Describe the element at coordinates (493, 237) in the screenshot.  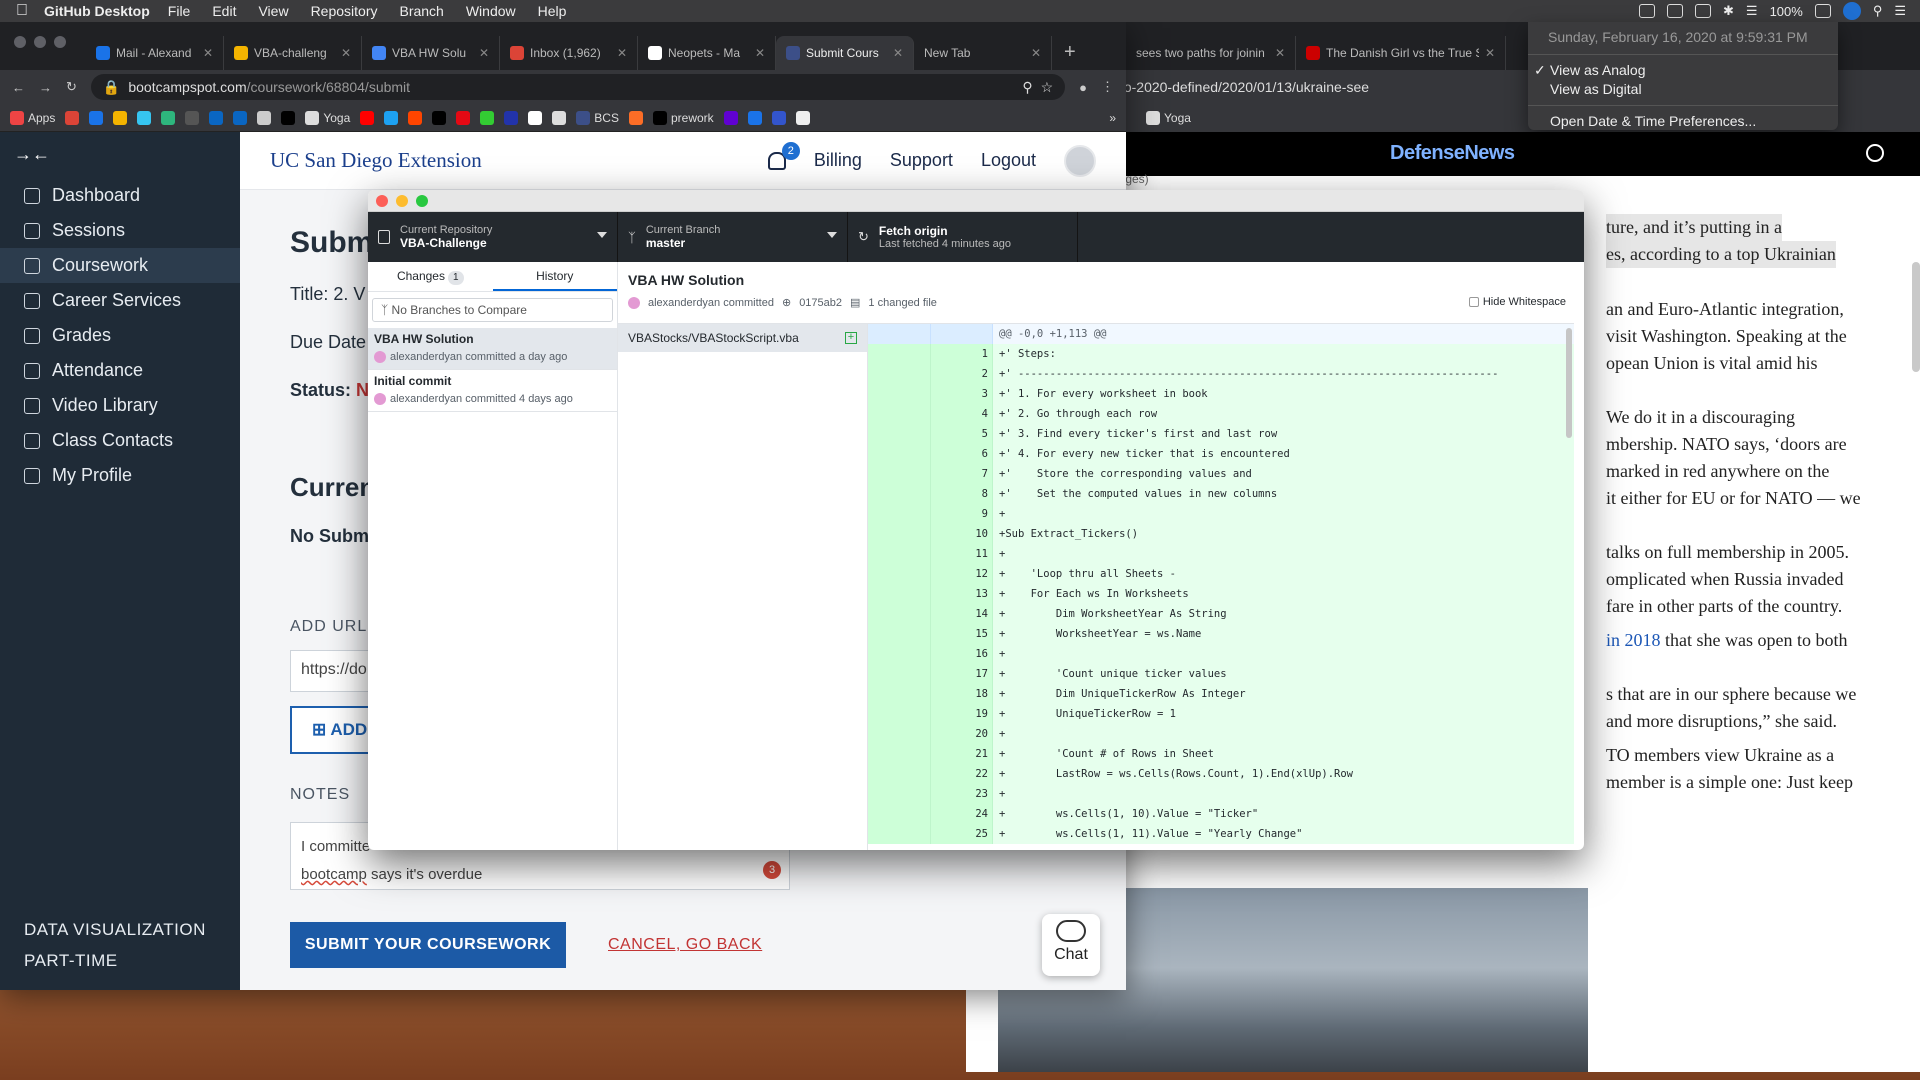
I see `current-repository-dropdown: Current Repository VBA-Challenge` at that location.